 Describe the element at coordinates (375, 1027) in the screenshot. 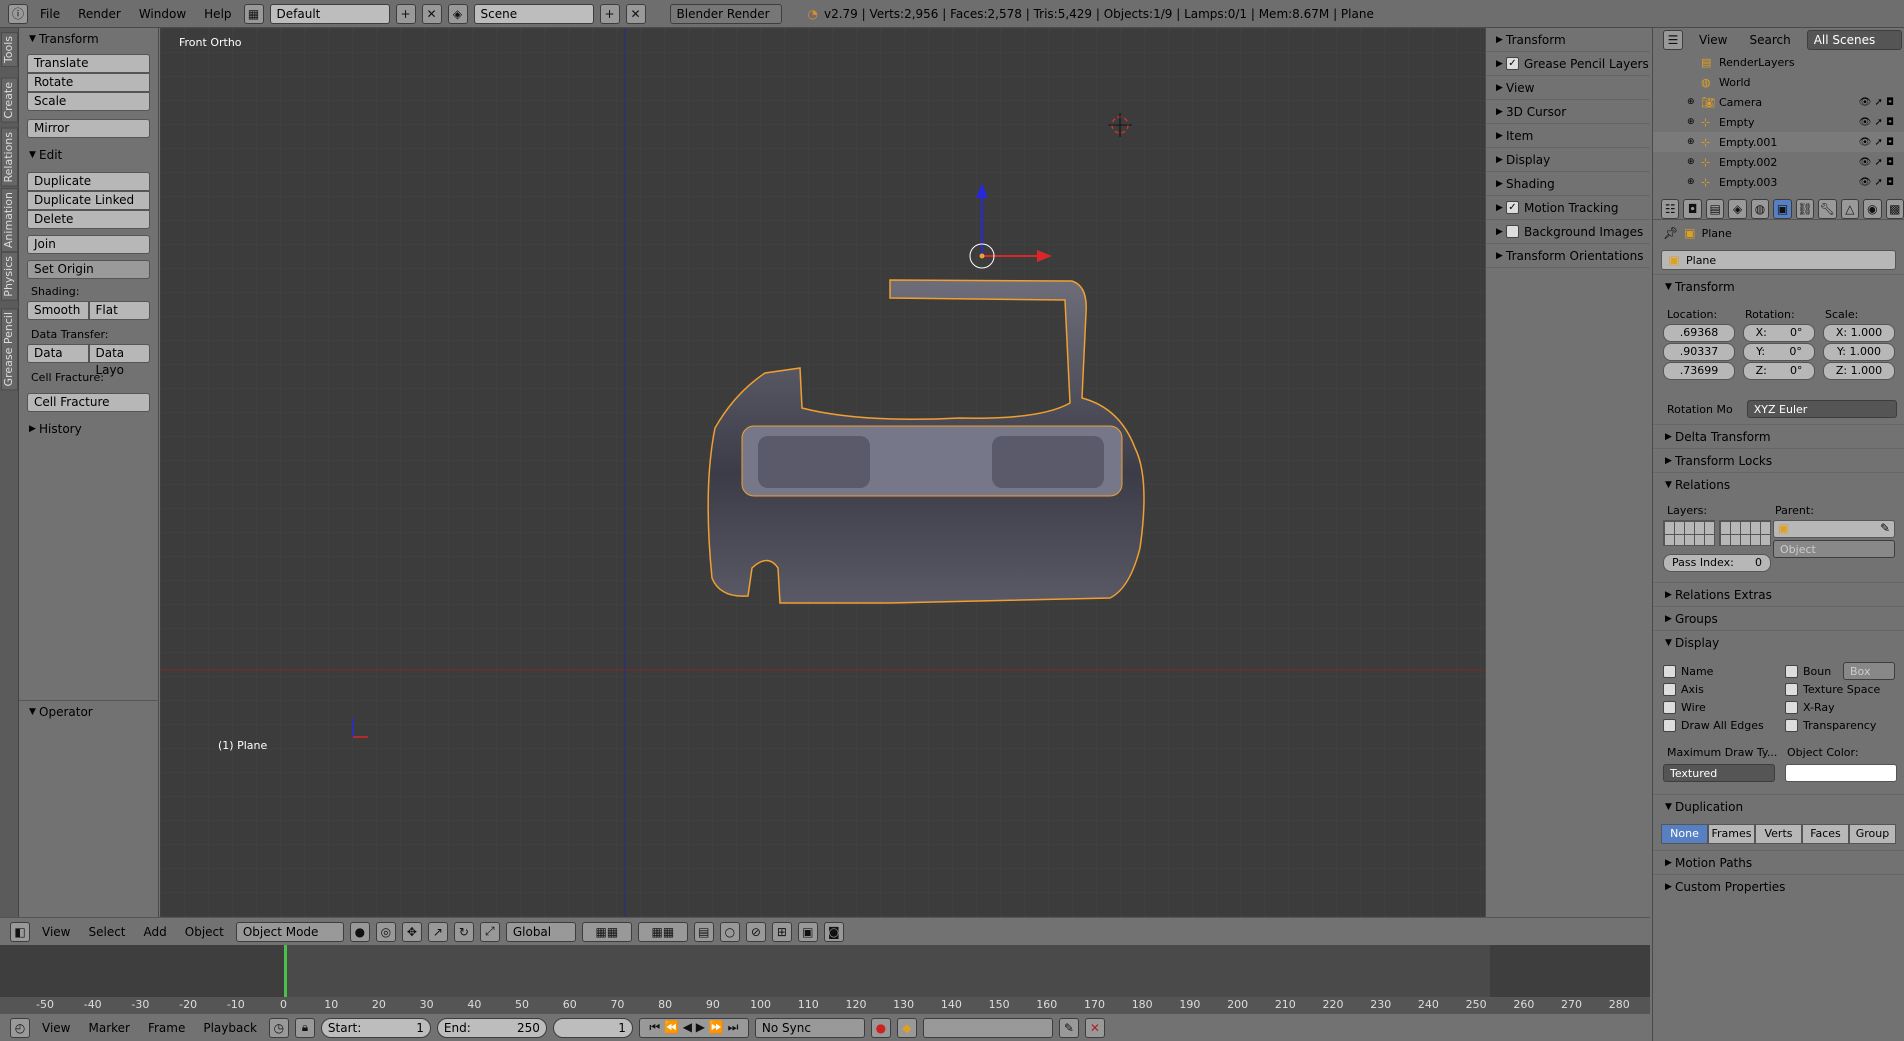

I see `start-frame-field: Start: 1` at that location.